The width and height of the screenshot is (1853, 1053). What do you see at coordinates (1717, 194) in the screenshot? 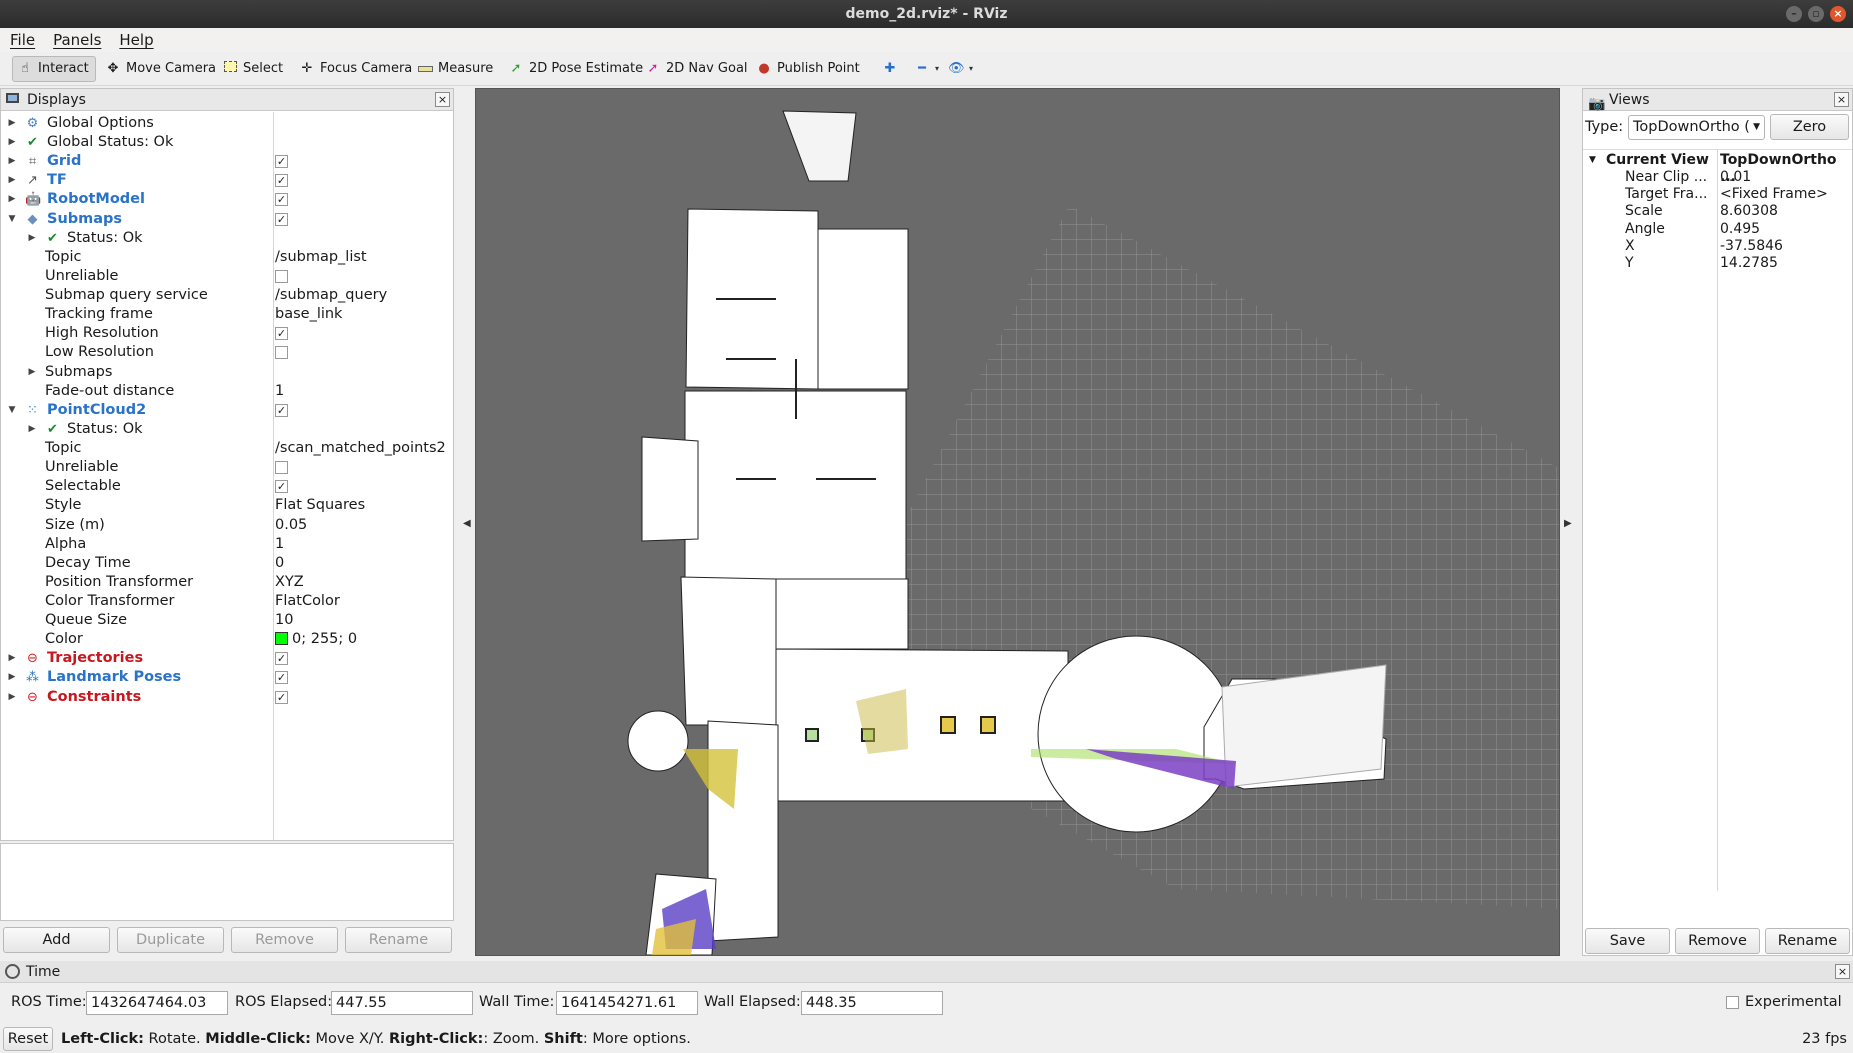
I see `view-property-row: Target Fra... <Fixed Frame>` at bounding box center [1717, 194].